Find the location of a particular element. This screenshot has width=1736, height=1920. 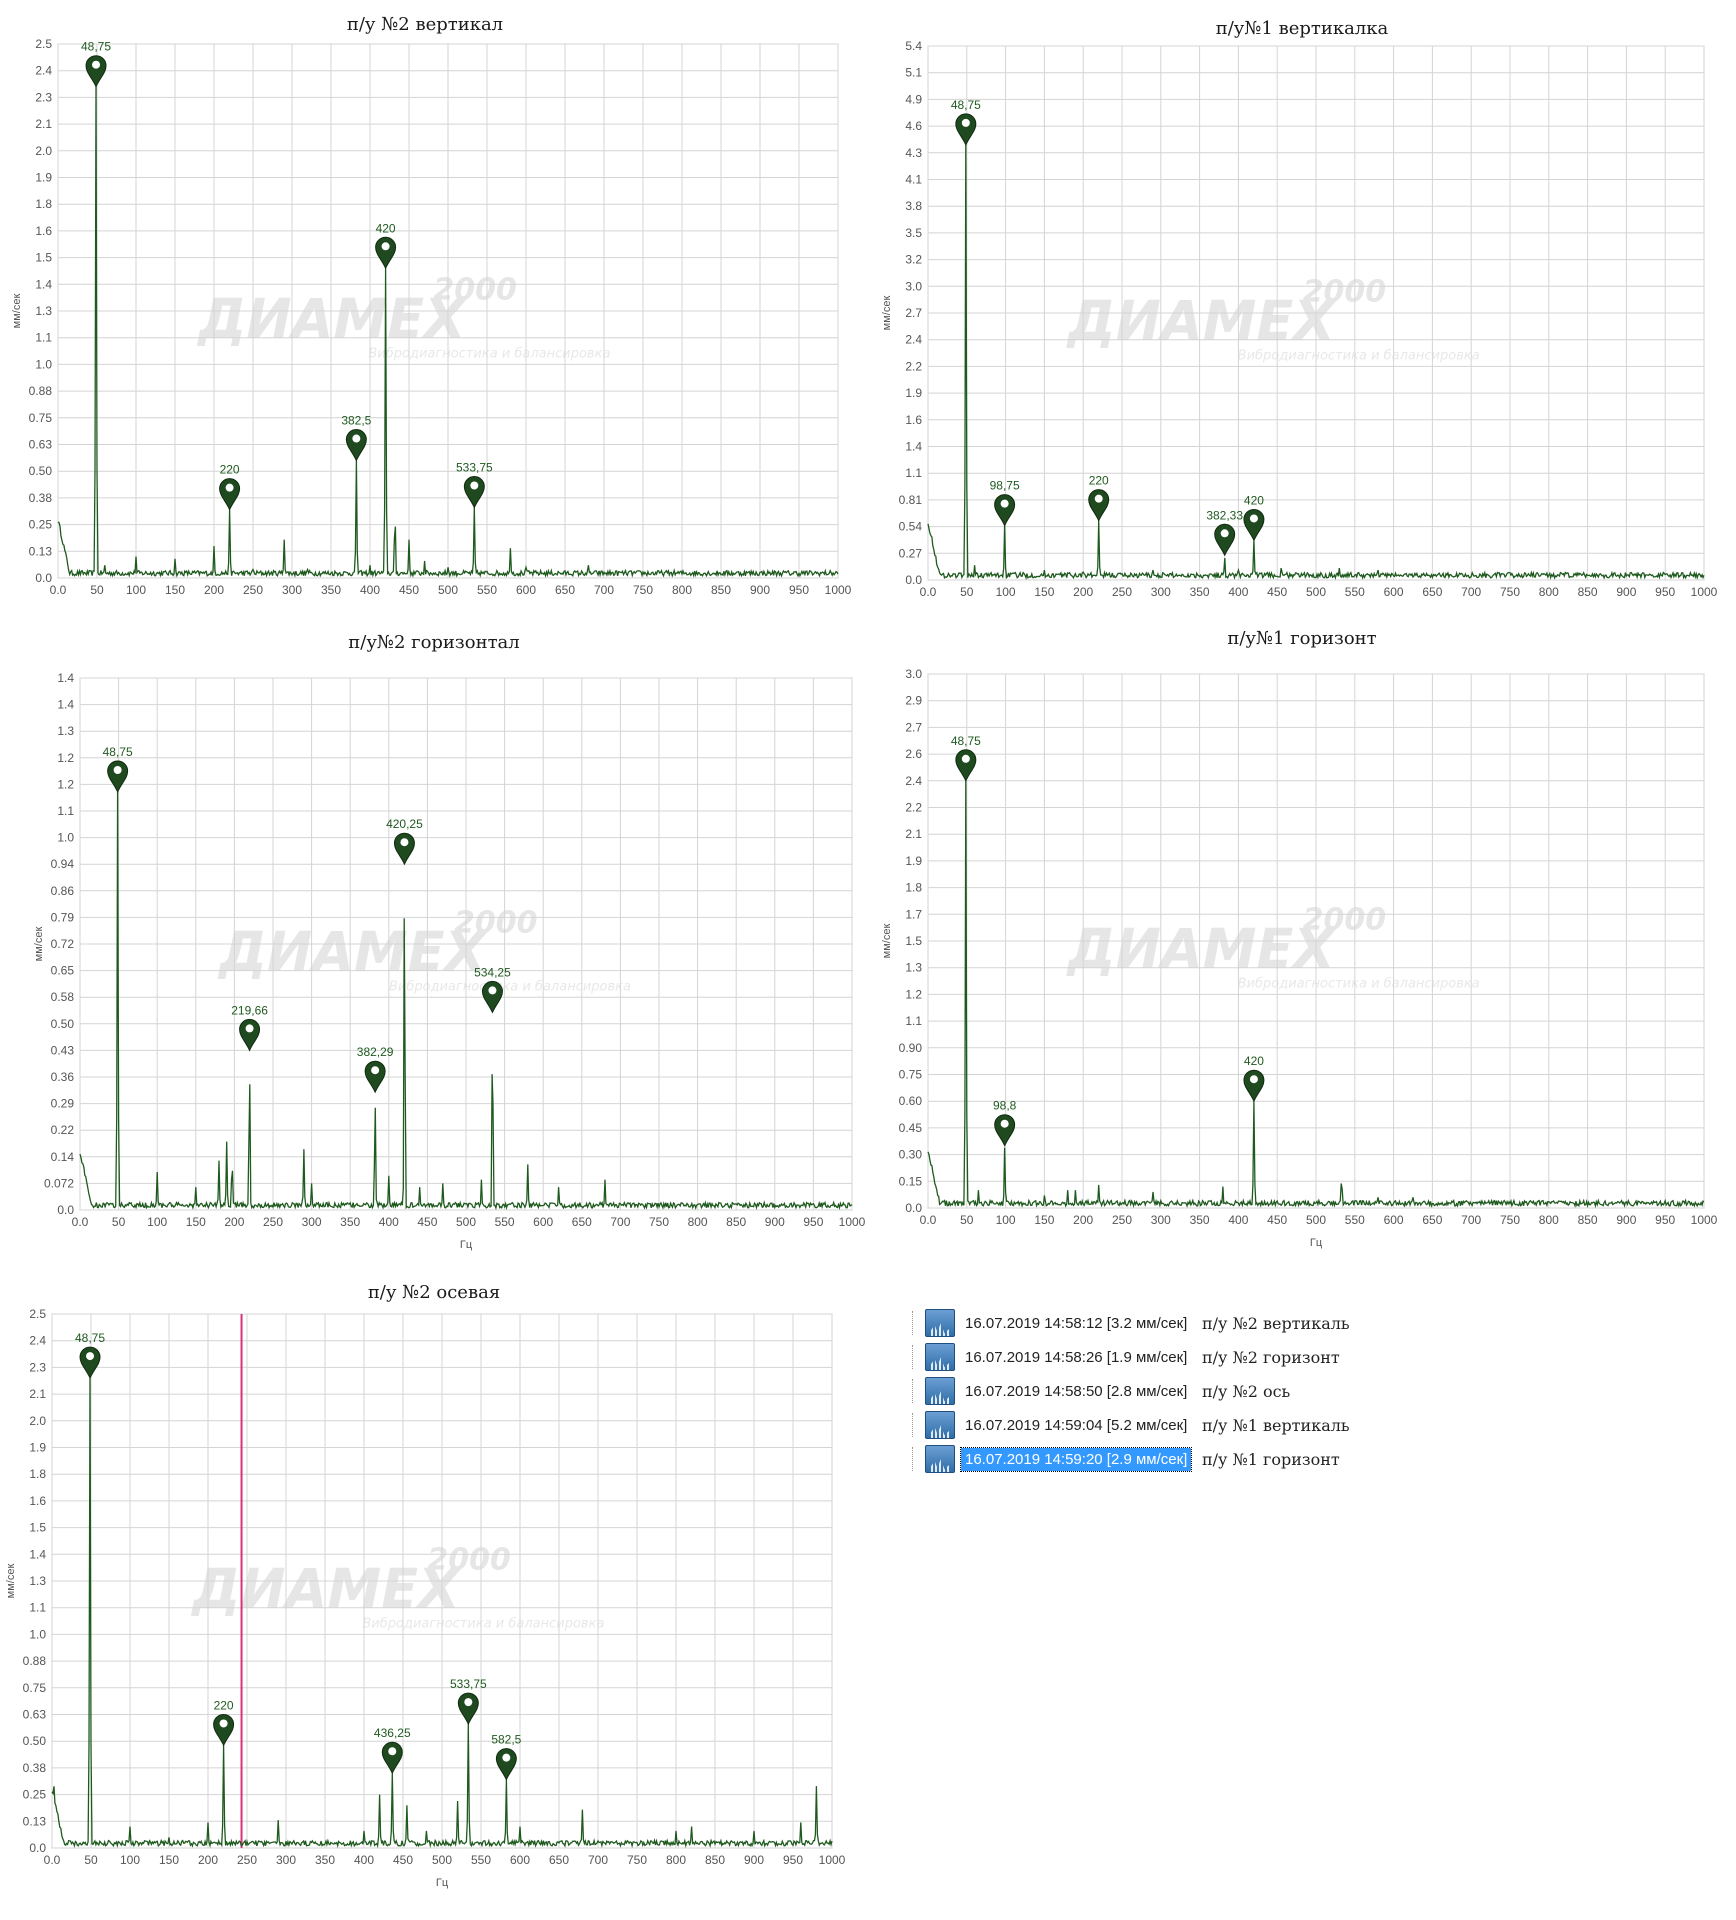

y-tick-label: 0.36 is located at coordinates (63, 1077).